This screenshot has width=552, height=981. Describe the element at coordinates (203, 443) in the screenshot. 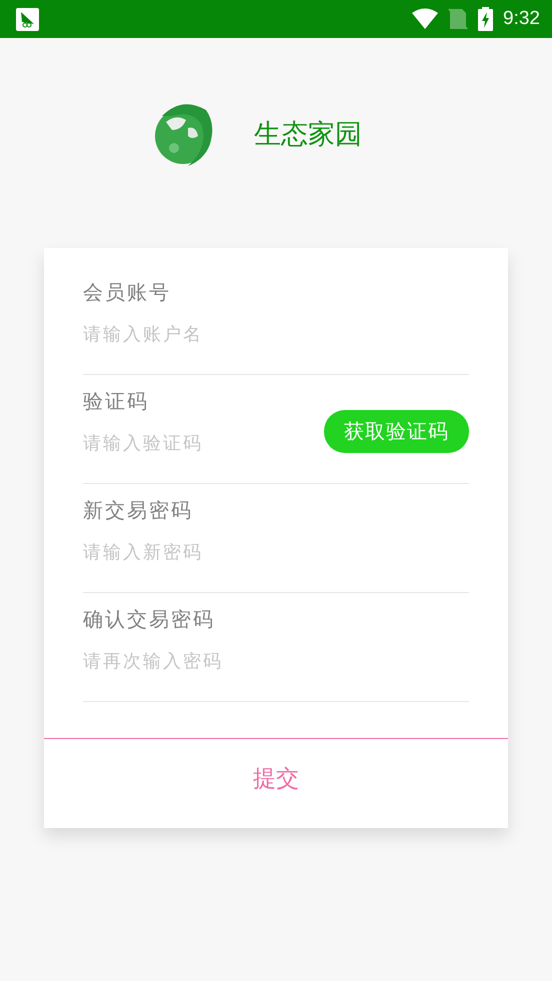

I see `input-field: 请输入验证码` at that location.